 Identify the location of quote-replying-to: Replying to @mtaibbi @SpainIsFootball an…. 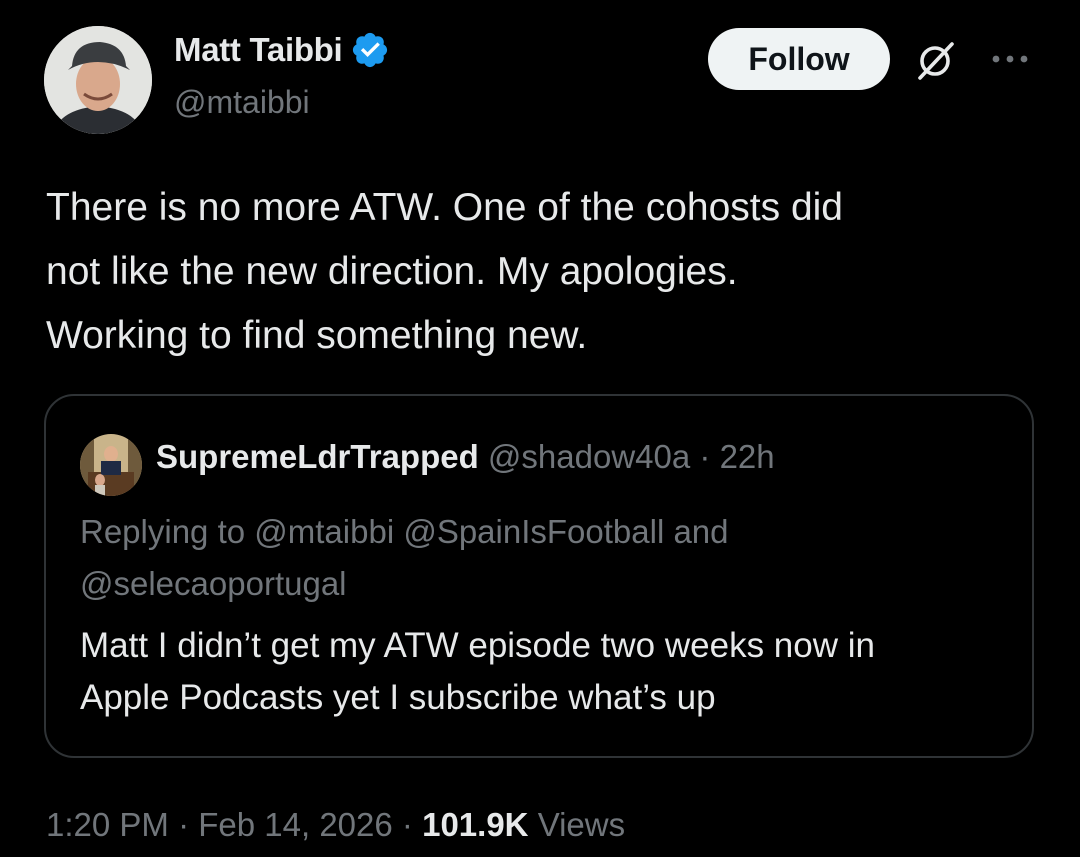
(545, 558).